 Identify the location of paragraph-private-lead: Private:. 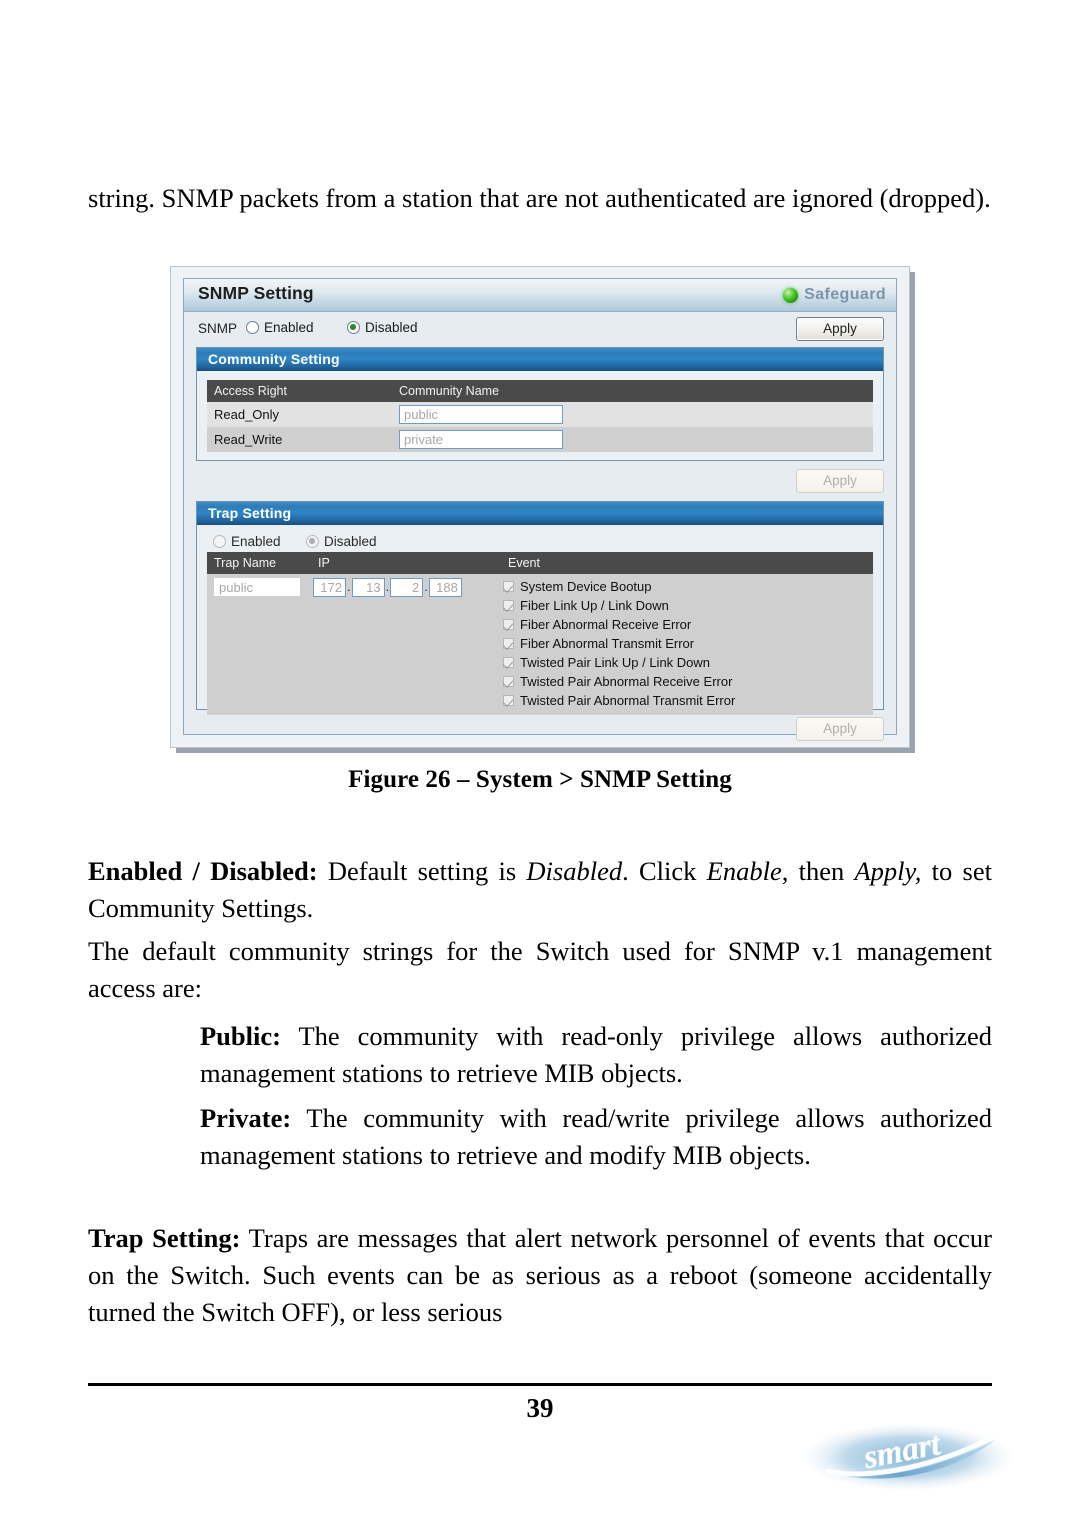
(246, 1118).